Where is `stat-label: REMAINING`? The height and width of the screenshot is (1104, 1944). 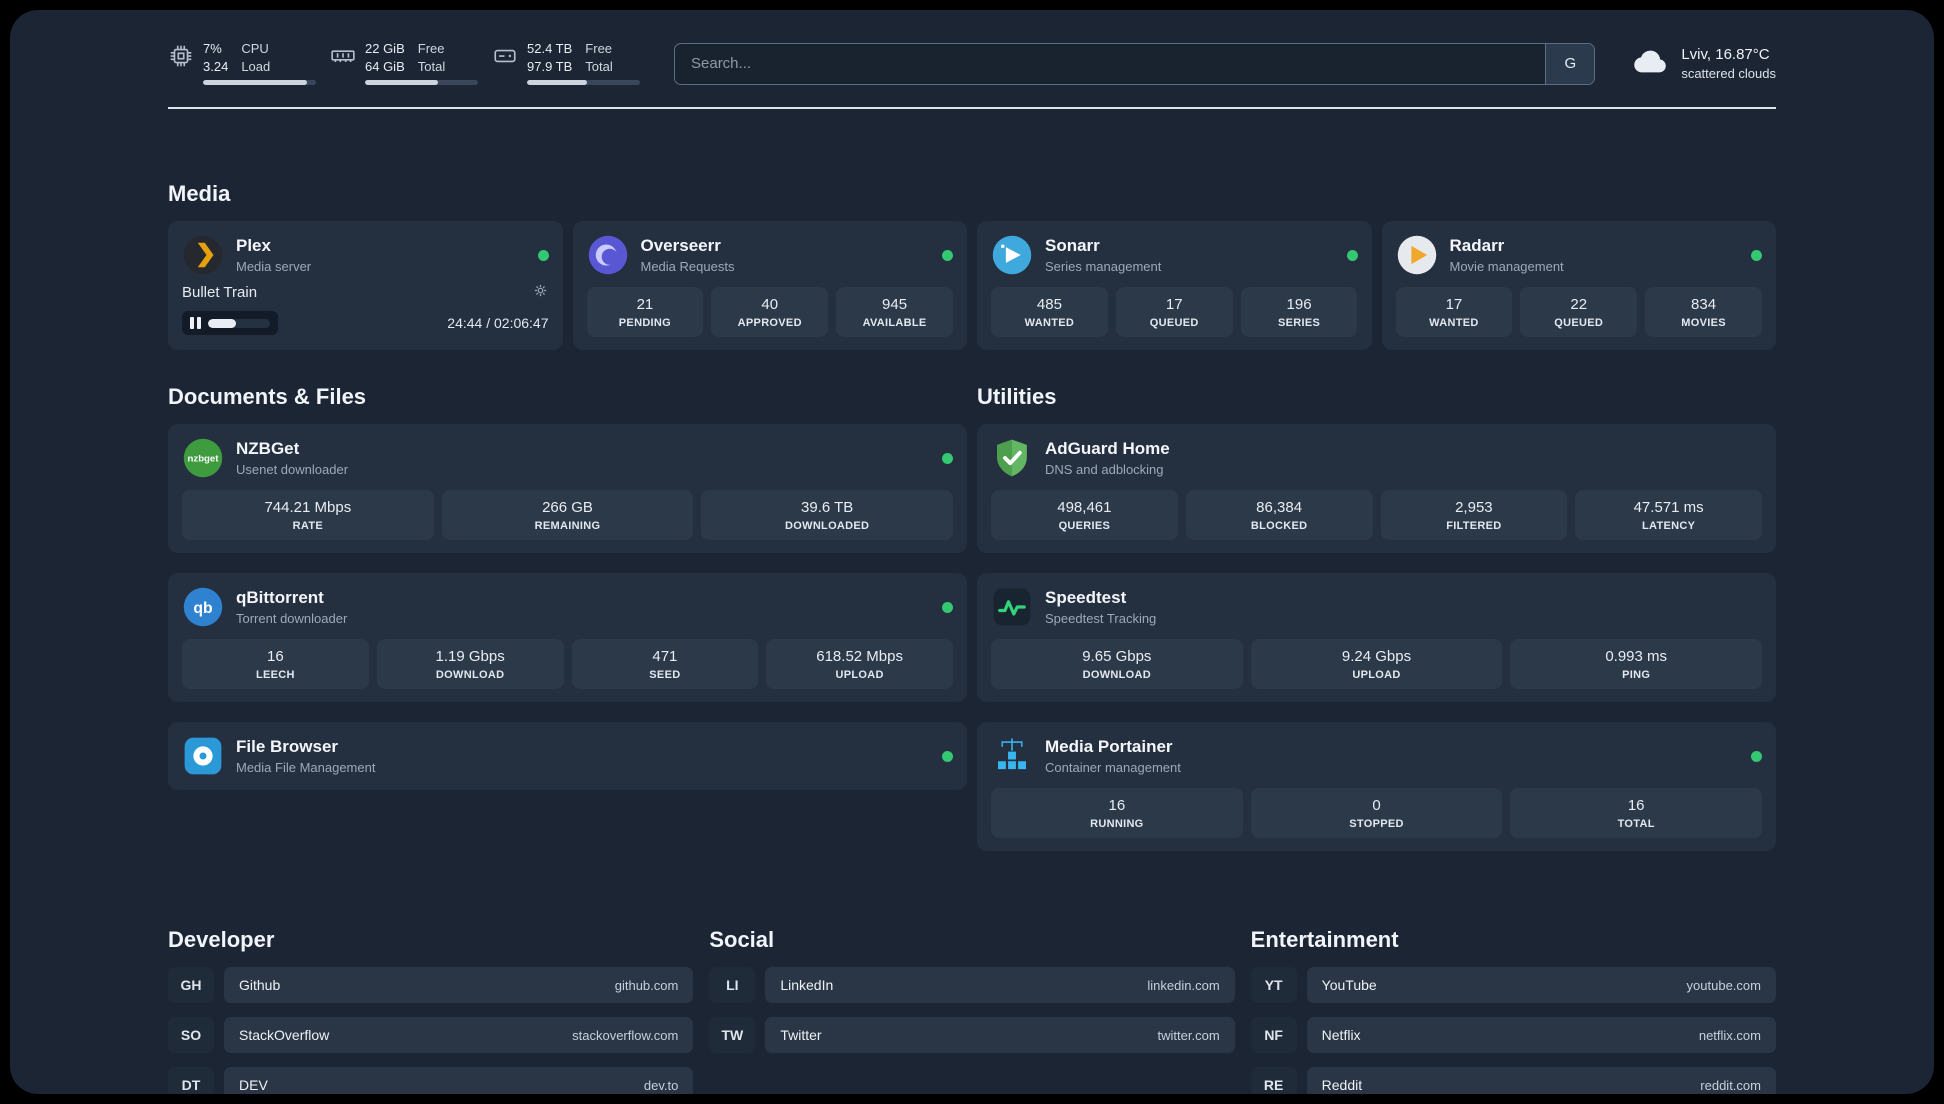
stat-label: REMAINING is located at coordinates (567, 526).